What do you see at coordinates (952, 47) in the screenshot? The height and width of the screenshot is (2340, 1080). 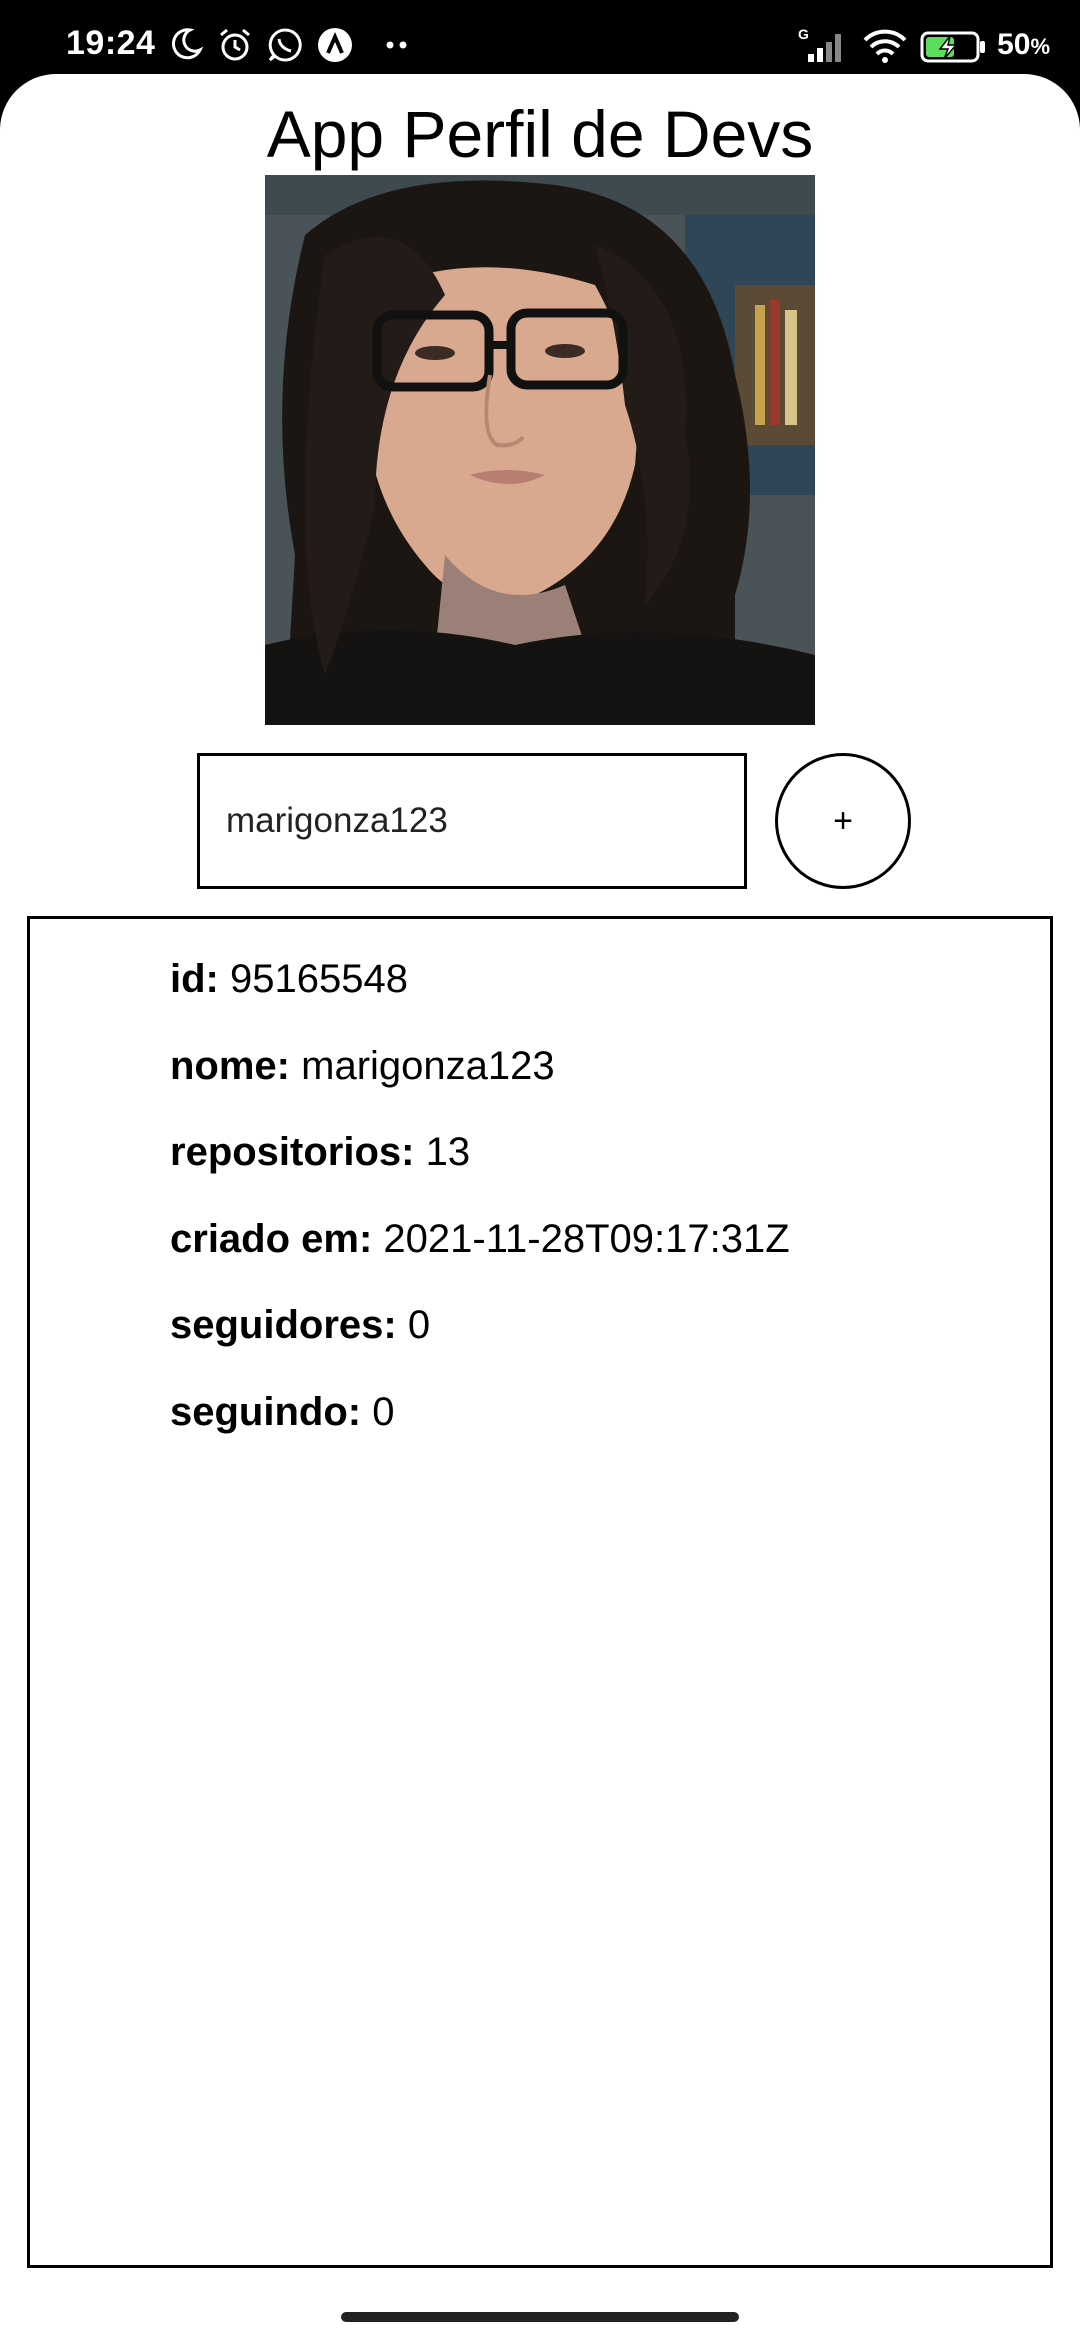 I see `battery-charging-icon` at bounding box center [952, 47].